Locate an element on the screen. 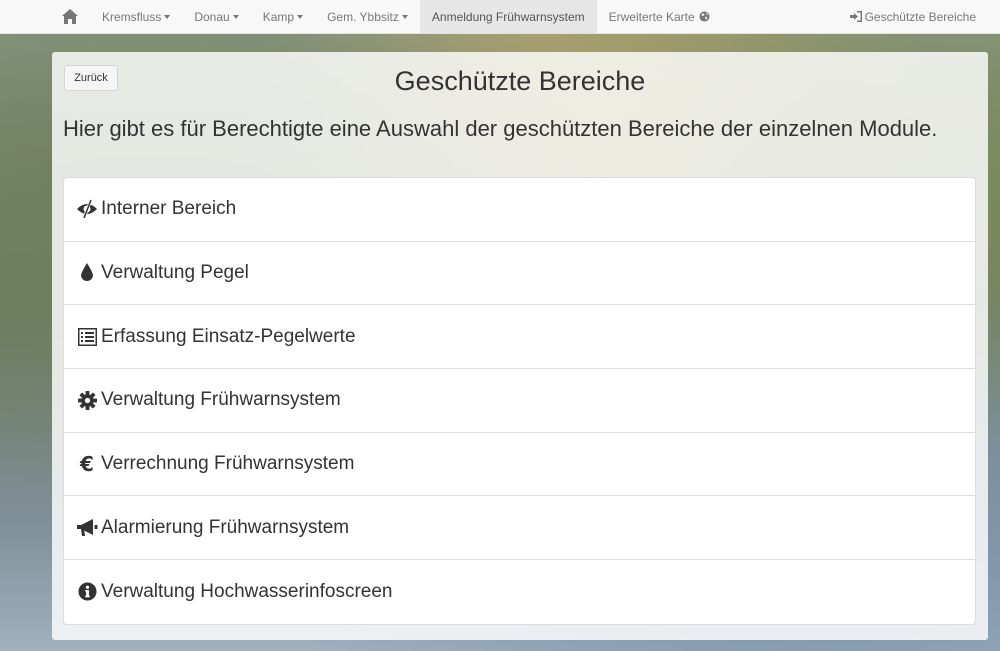 This screenshot has height=651, width=1000. nav-donau-dropdown: Donau is located at coordinates (216, 16).